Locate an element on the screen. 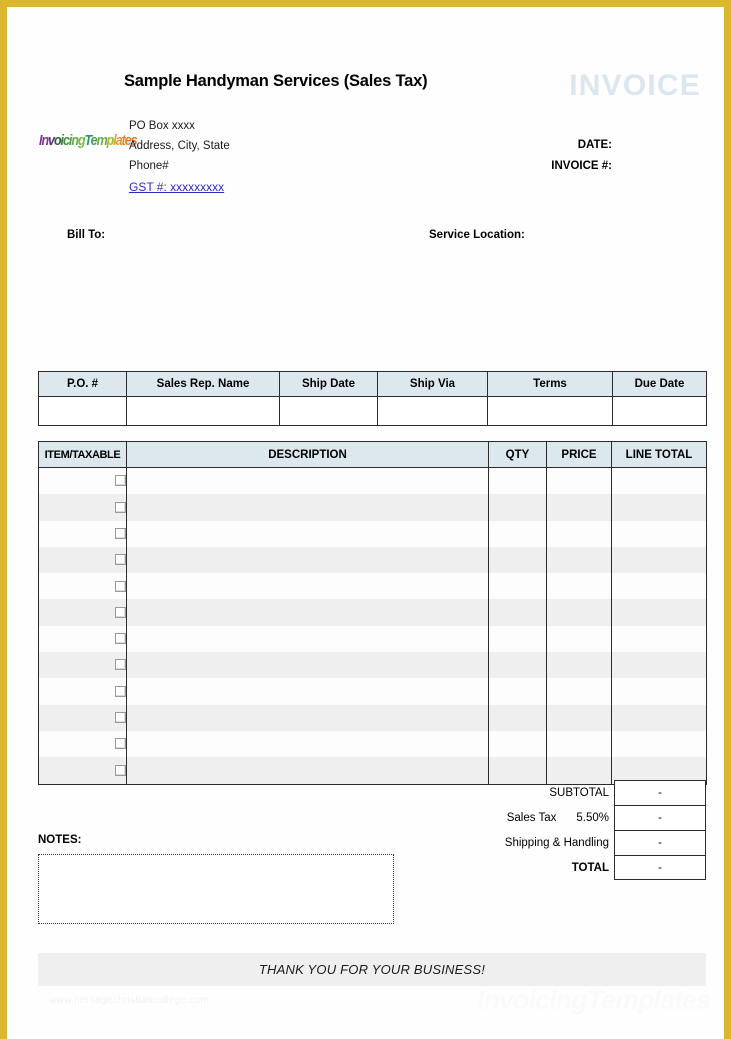 The width and height of the screenshot is (731, 1039). address-line-2: Address, City, State is located at coordinates (179, 146).